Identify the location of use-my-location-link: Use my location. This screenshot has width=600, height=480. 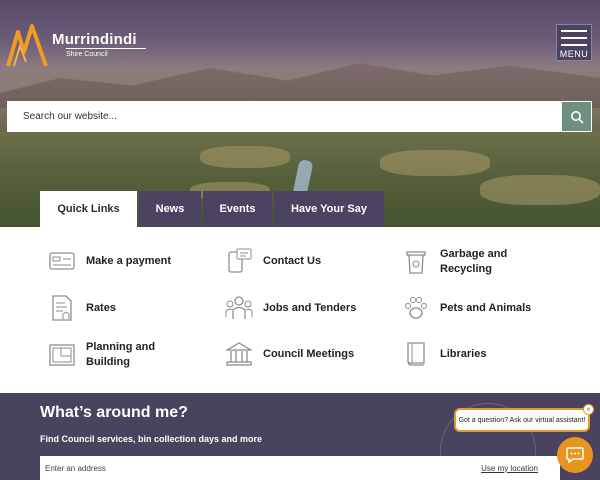
(509, 468).